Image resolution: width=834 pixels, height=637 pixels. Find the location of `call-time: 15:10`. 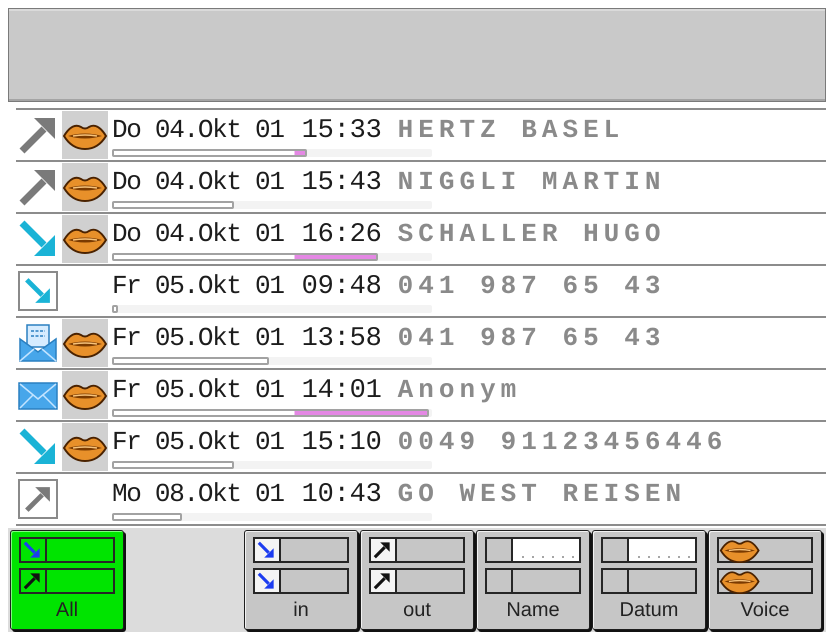

call-time: 15:10 is located at coordinates (342, 443).